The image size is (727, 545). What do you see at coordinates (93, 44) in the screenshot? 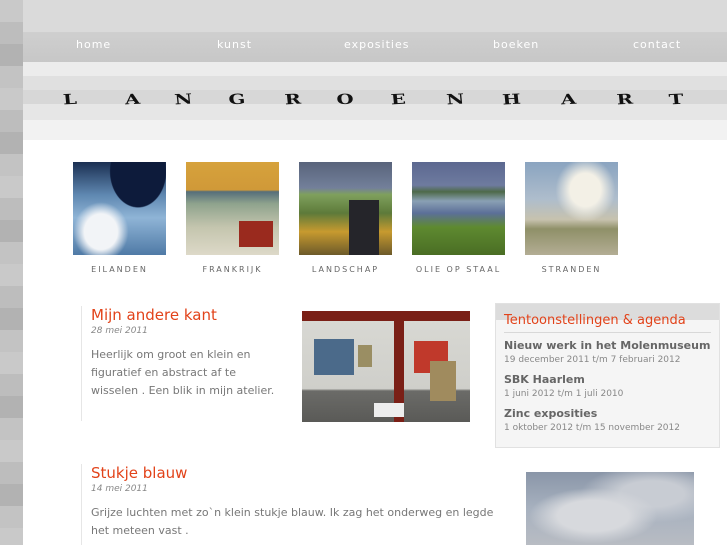
I see `nav-home: home` at bounding box center [93, 44].